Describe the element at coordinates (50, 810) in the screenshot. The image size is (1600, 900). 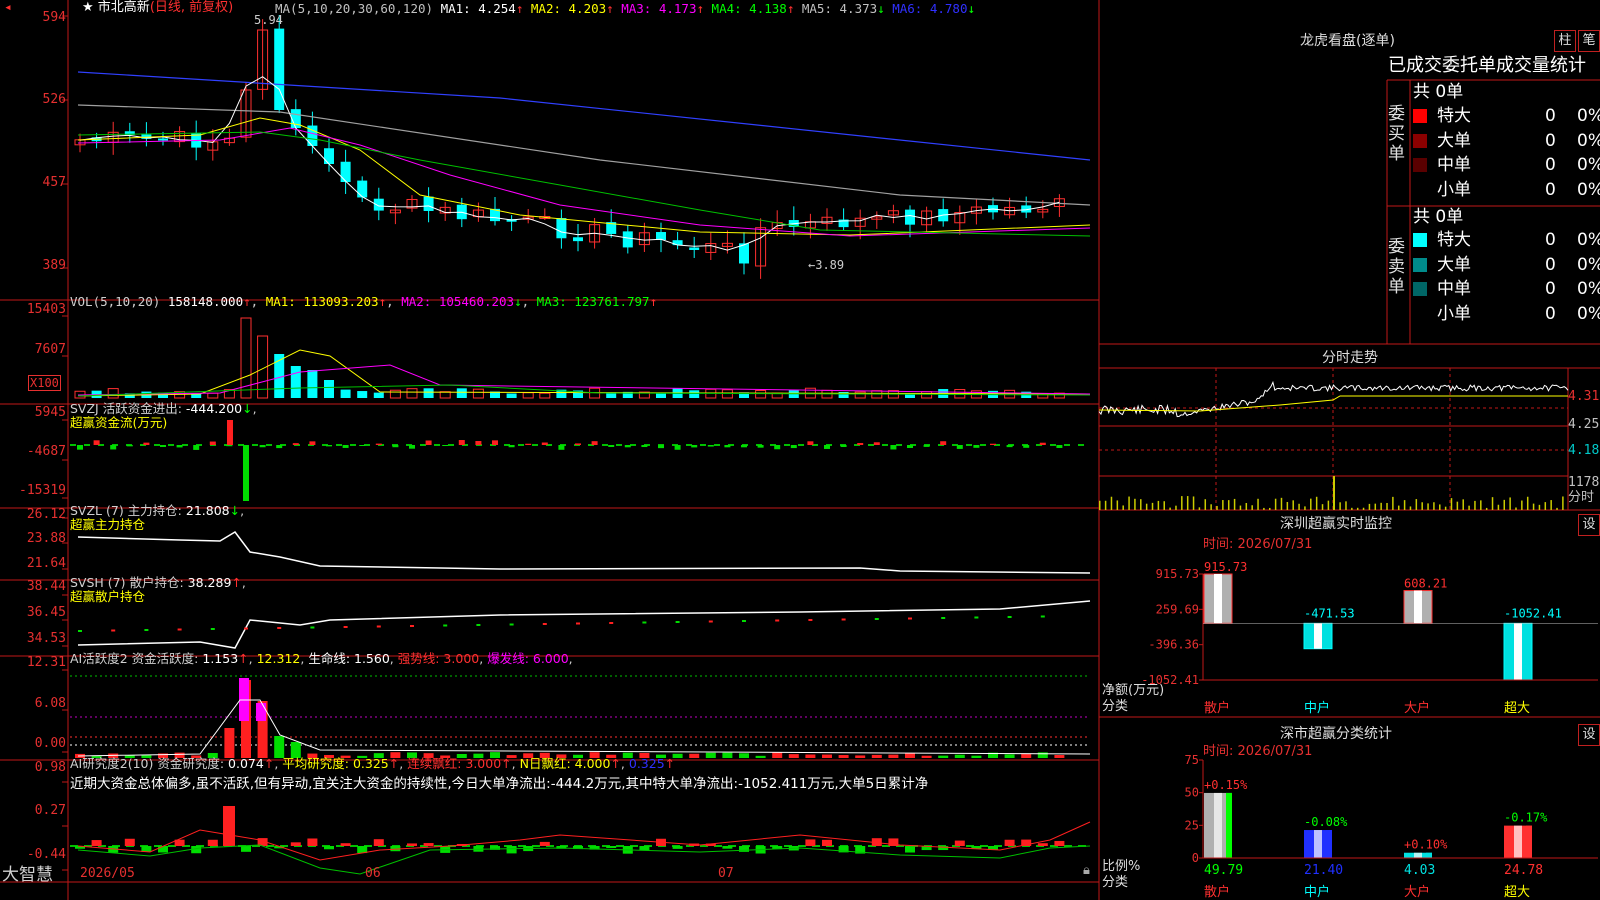
I see `ai-research-axis-tick: 0.27` at that location.